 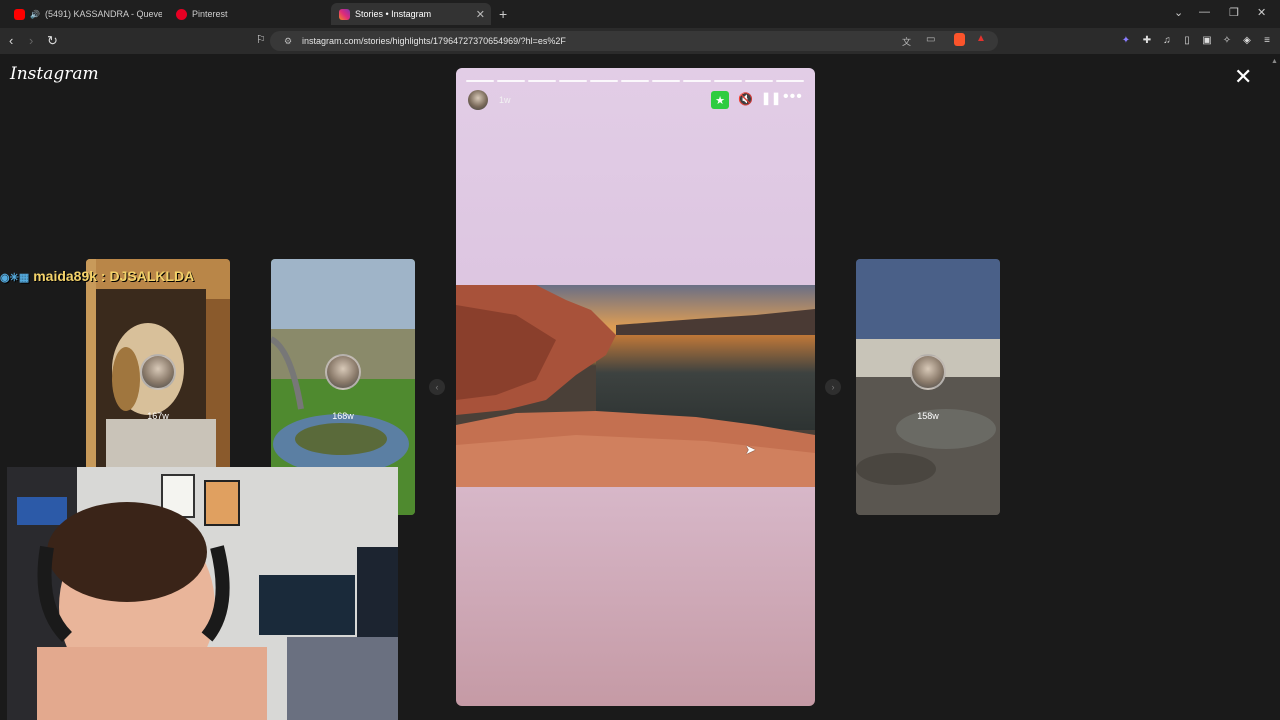 What do you see at coordinates (31, 40) in the screenshot?
I see `forward-button: ›` at bounding box center [31, 40].